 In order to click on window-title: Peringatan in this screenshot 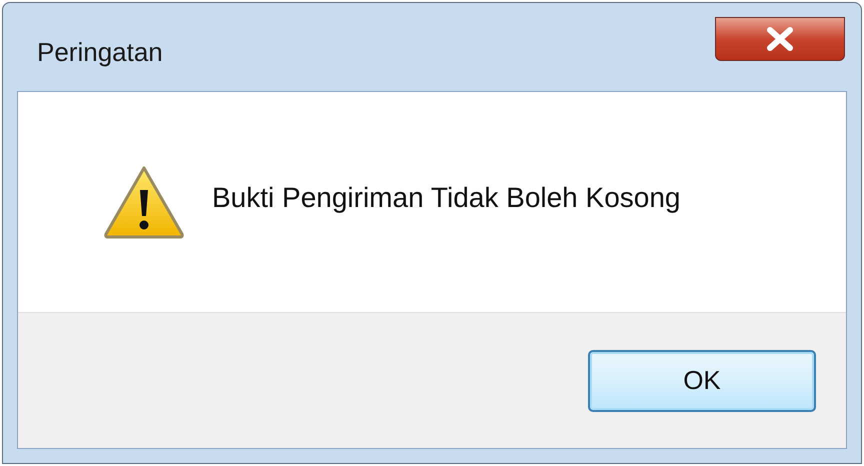, I will do `click(100, 52)`.